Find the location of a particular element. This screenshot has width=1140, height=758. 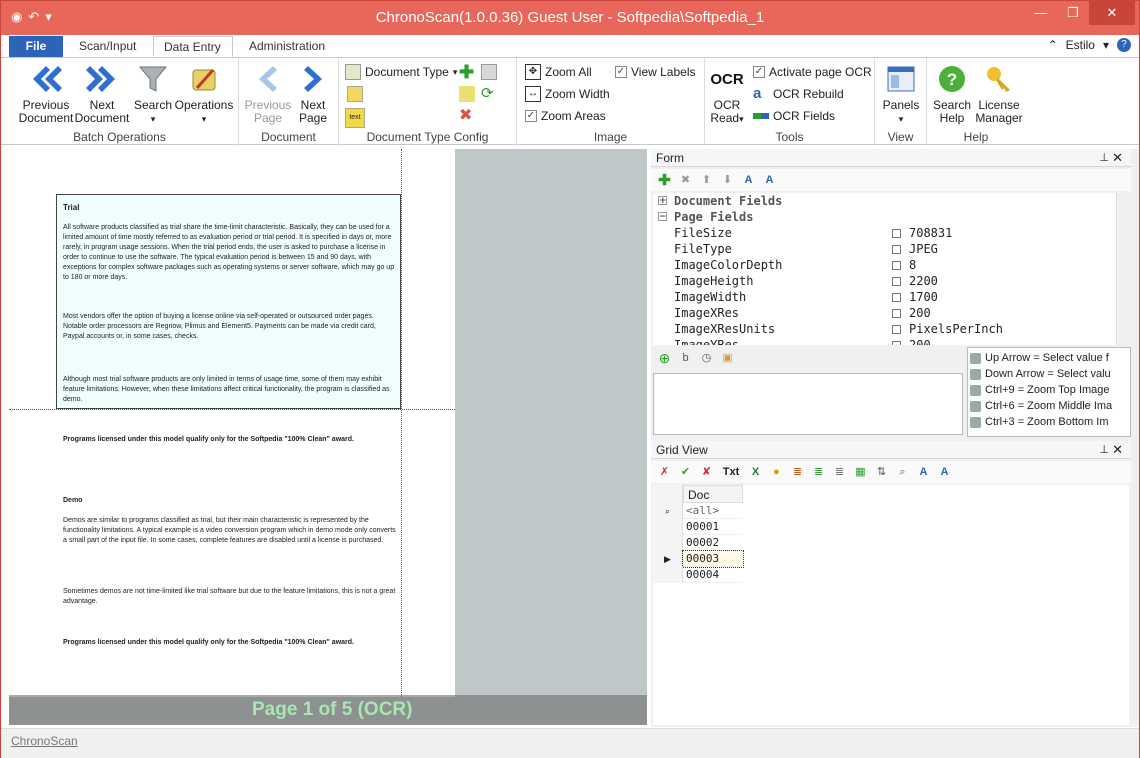

notes-textarea is located at coordinates (808, 404).